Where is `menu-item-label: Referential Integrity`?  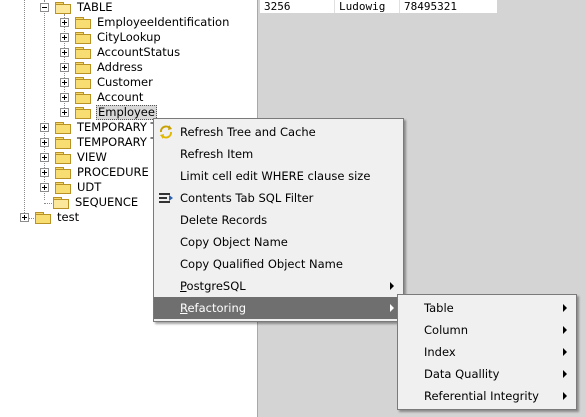 menu-item-label: Referential Integrity is located at coordinates (481, 396).